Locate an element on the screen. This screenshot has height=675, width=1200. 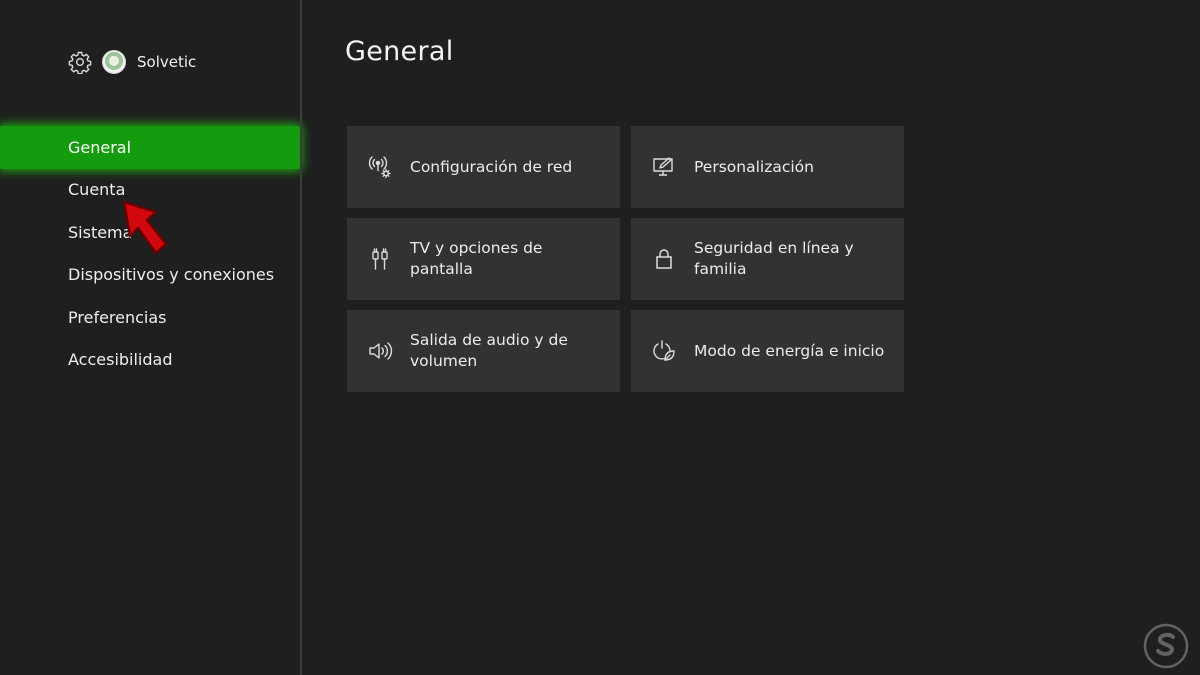
sidebar-divider is located at coordinates (301, 337).